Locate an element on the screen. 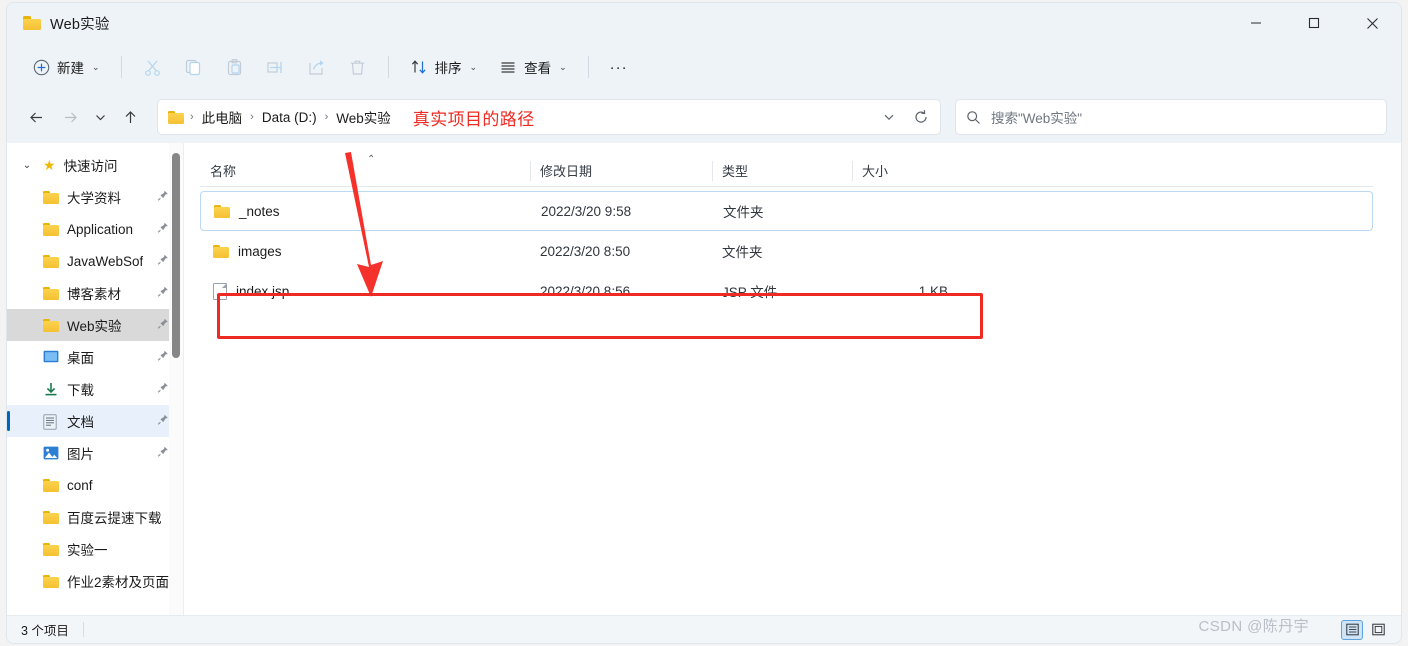 Image resolution: width=1408 pixels, height=646 pixels. breadcrumb-item-web-experiment: Web实验 is located at coordinates (363, 117).